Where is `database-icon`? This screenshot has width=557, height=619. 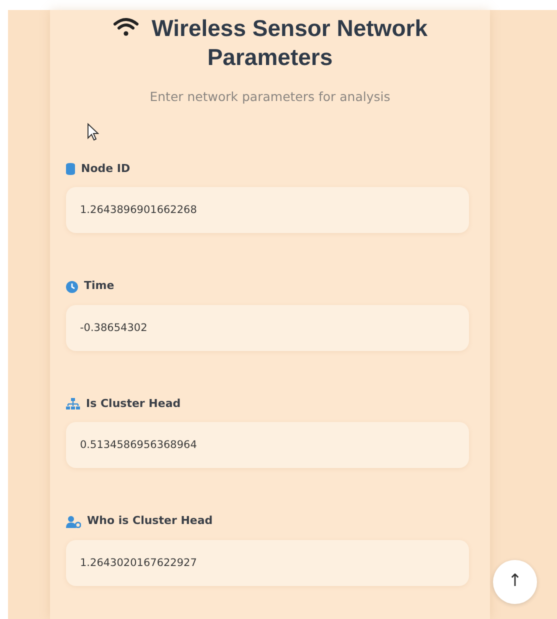 database-icon is located at coordinates (70, 169).